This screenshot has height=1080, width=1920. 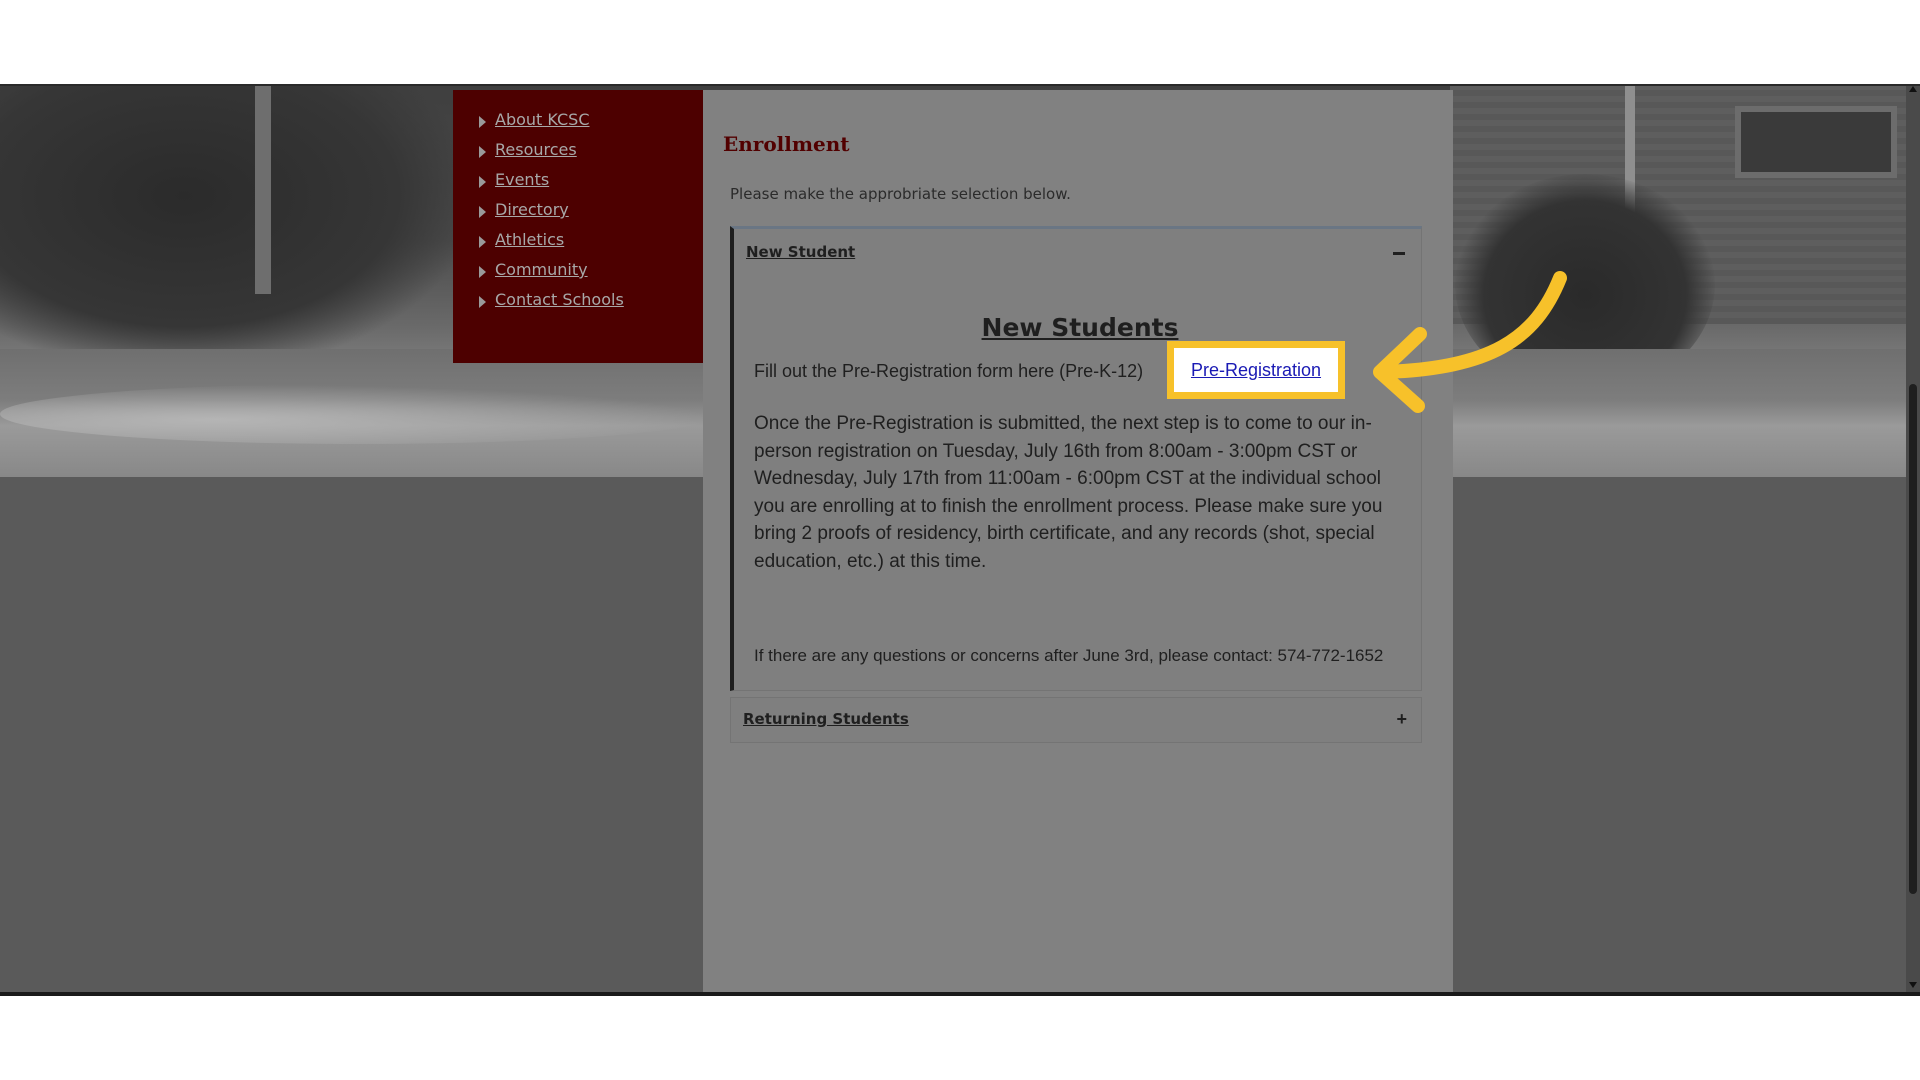 What do you see at coordinates (542, 119) in the screenshot?
I see `sidebar-link: About KCSC` at bounding box center [542, 119].